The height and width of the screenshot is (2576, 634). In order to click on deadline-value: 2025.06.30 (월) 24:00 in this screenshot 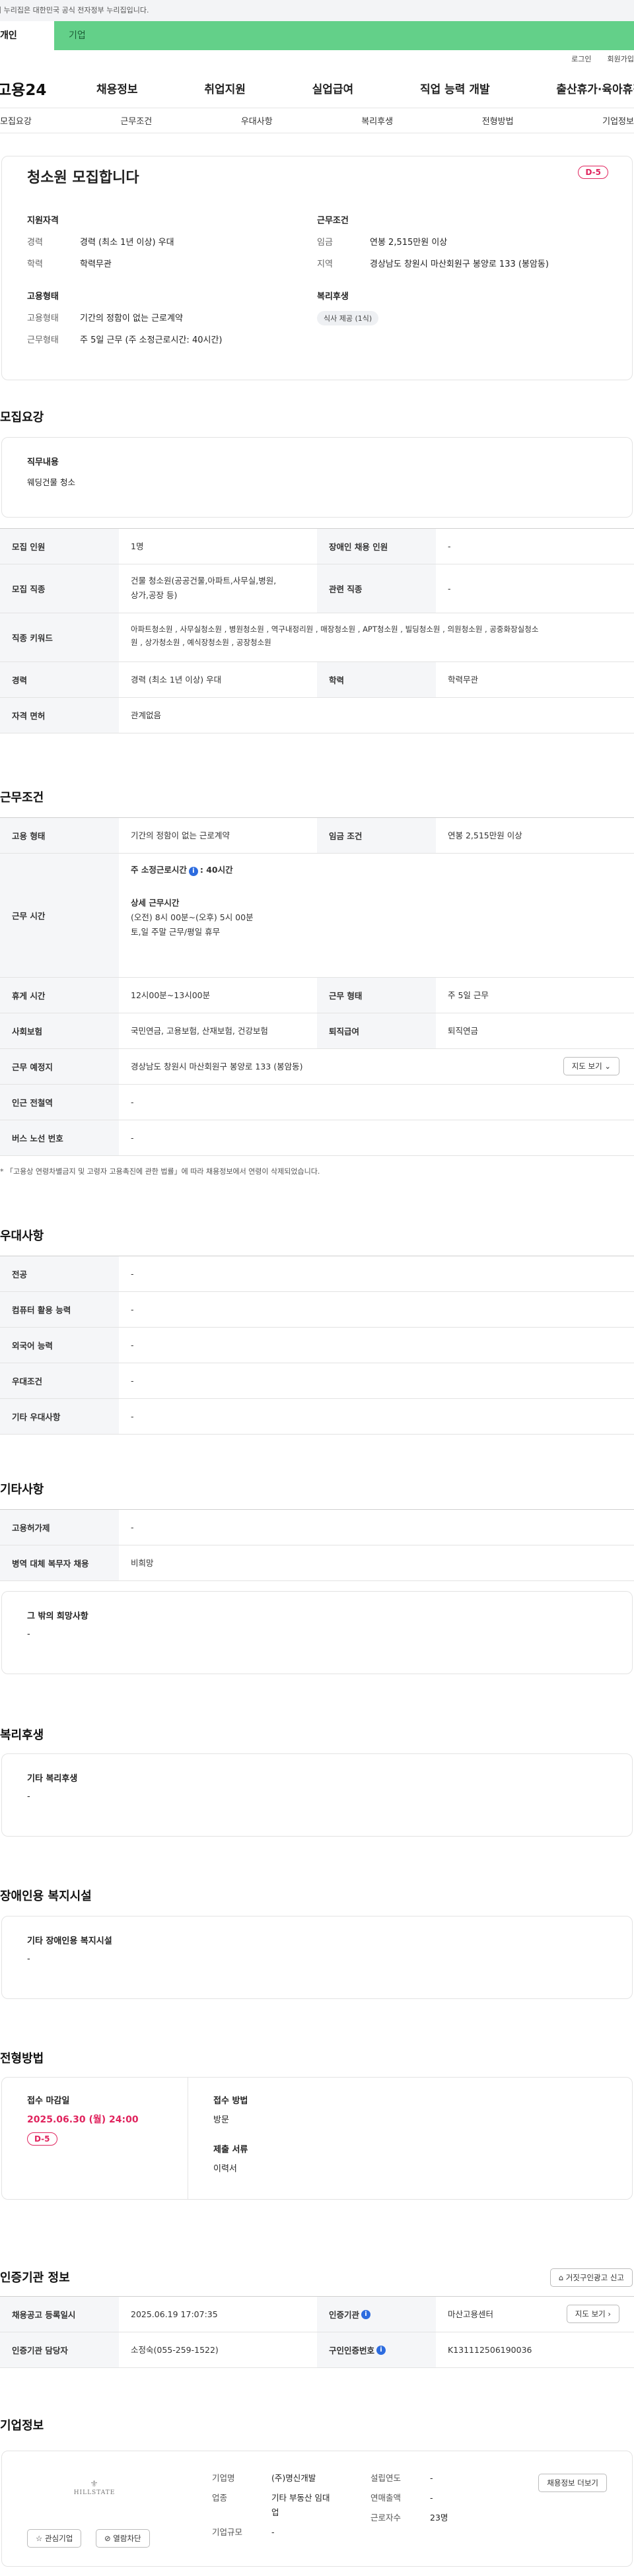, I will do `click(83, 2120)`.